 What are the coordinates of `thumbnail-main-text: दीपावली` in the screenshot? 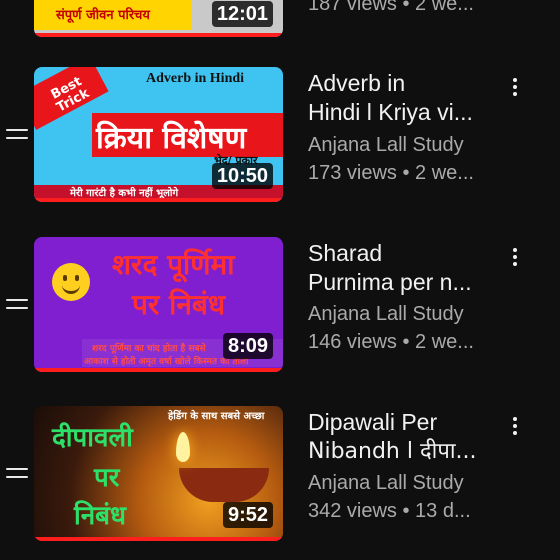 It's located at (92, 438).